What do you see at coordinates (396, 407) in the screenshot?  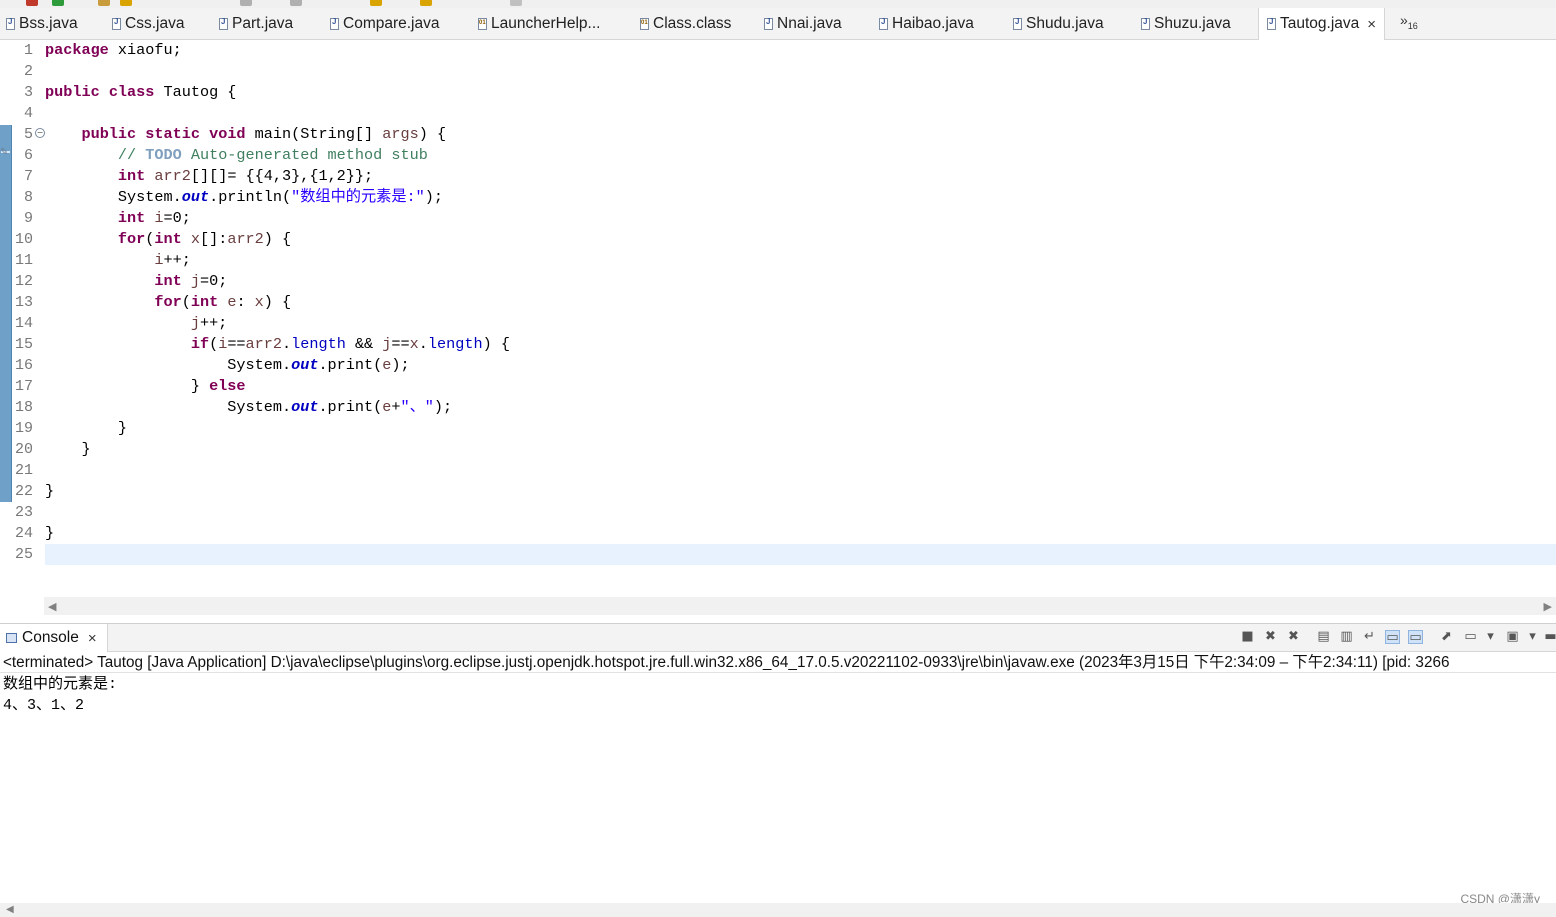 I see `code-text: +` at bounding box center [396, 407].